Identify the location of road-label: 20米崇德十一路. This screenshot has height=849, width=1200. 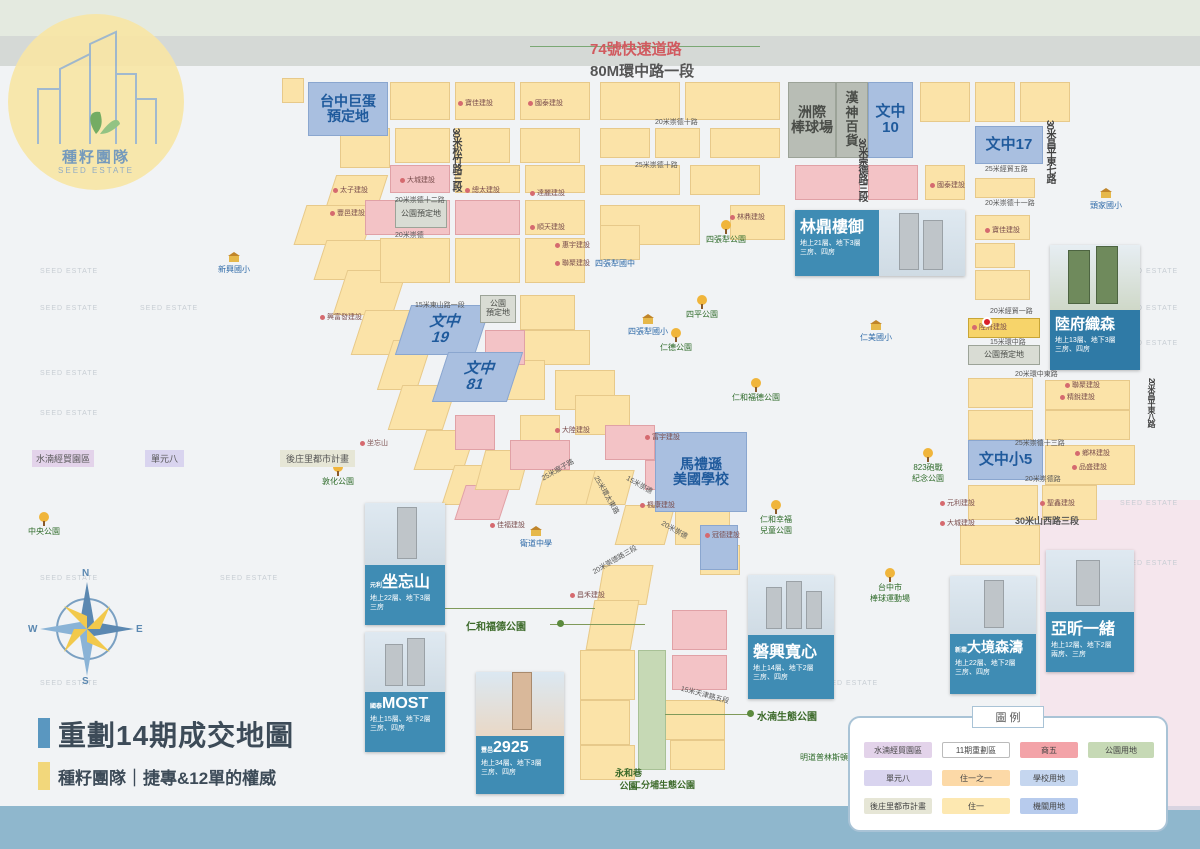
(1010, 203).